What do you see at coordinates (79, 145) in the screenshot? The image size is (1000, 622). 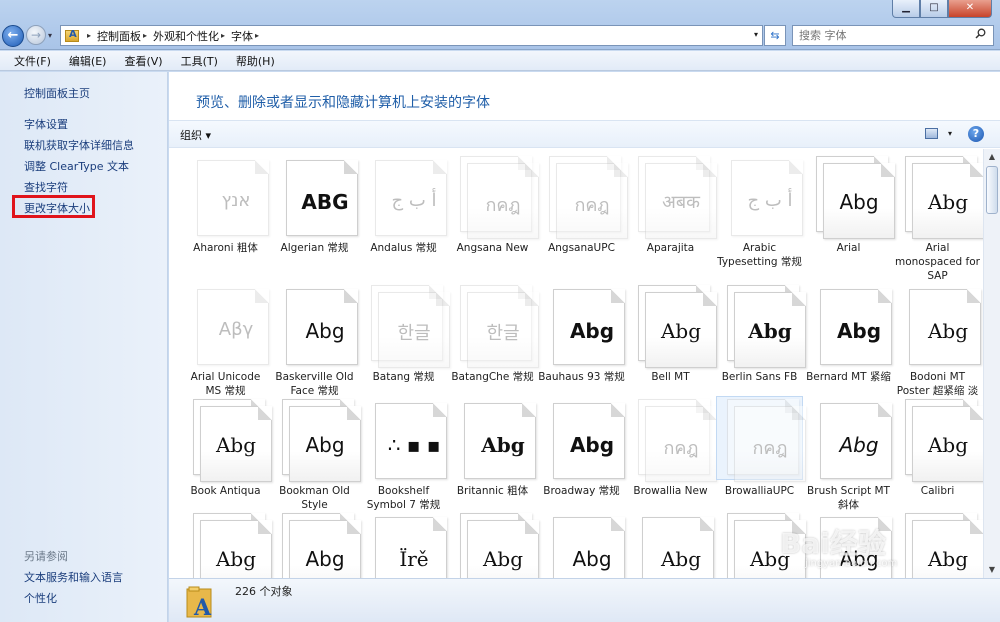 I see `get-font-info-online-link: 联机获取字体详细信息` at bounding box center [79, 145].